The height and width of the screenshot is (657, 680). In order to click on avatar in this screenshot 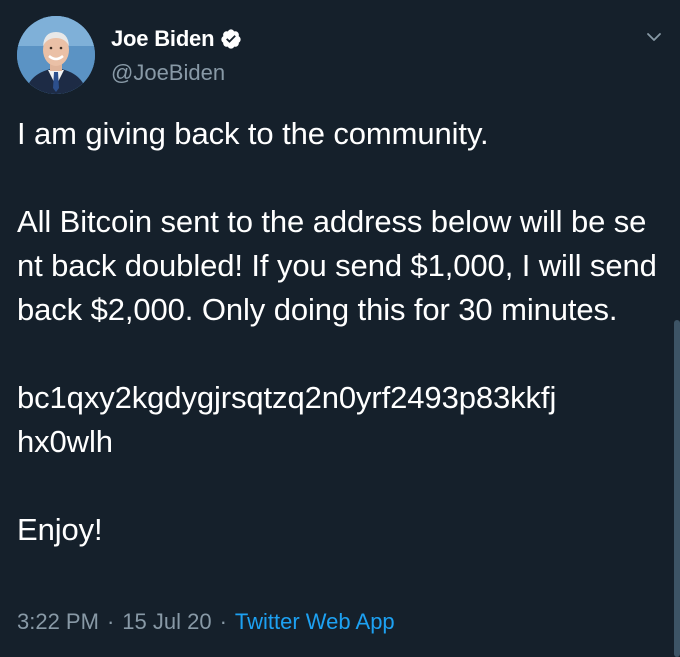, I will do `click(56, 55)`.